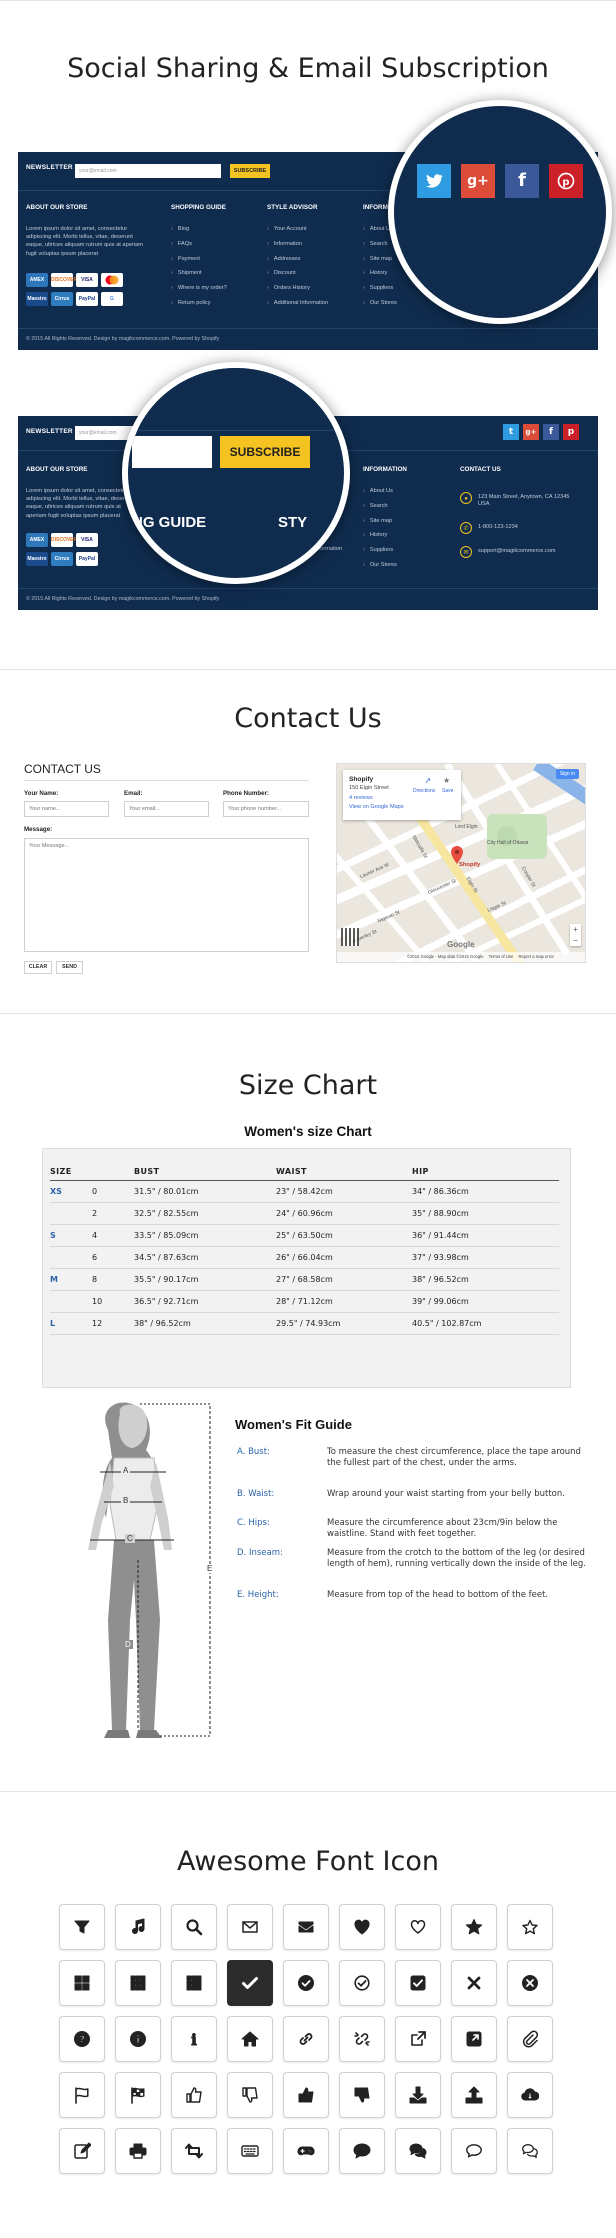 This screenshot has height=2238, width=616. Describe the element at coordinates (250, 171) in the screenshot. I see `subscribe-button: SUBSCRIBE` at that location.